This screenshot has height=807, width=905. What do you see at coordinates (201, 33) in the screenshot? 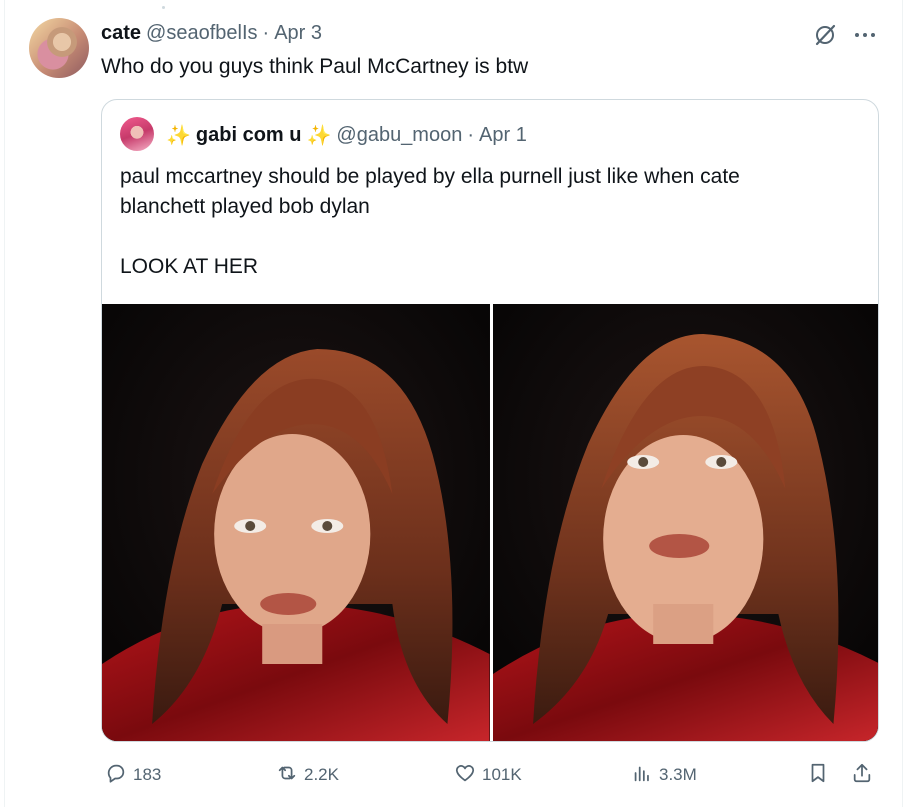
I see `author-handle: @seaofbelIs` at bounding box center [201, 33].